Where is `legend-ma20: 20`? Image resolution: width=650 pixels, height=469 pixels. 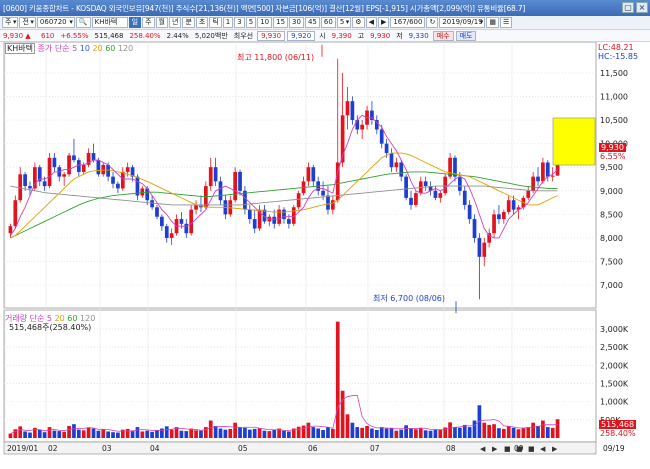 legend-ma20: 20 is located at coordinates (97, 48).